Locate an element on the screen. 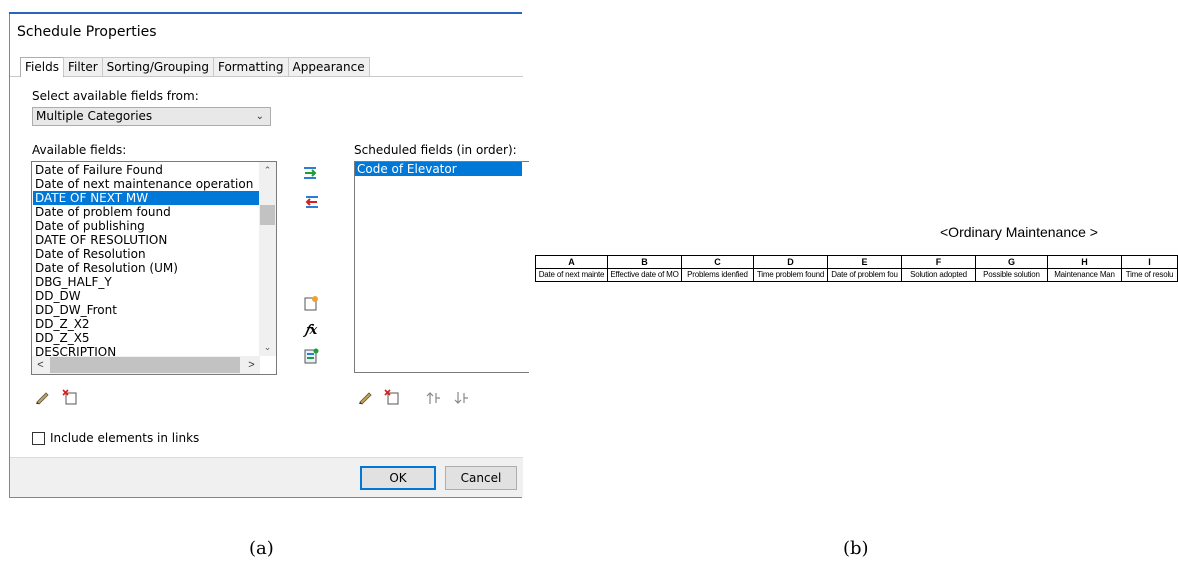 Image resolution: width=1178 pixels, height=565 pixels. dialog-bottom-border is located at coordinates (265, 497).